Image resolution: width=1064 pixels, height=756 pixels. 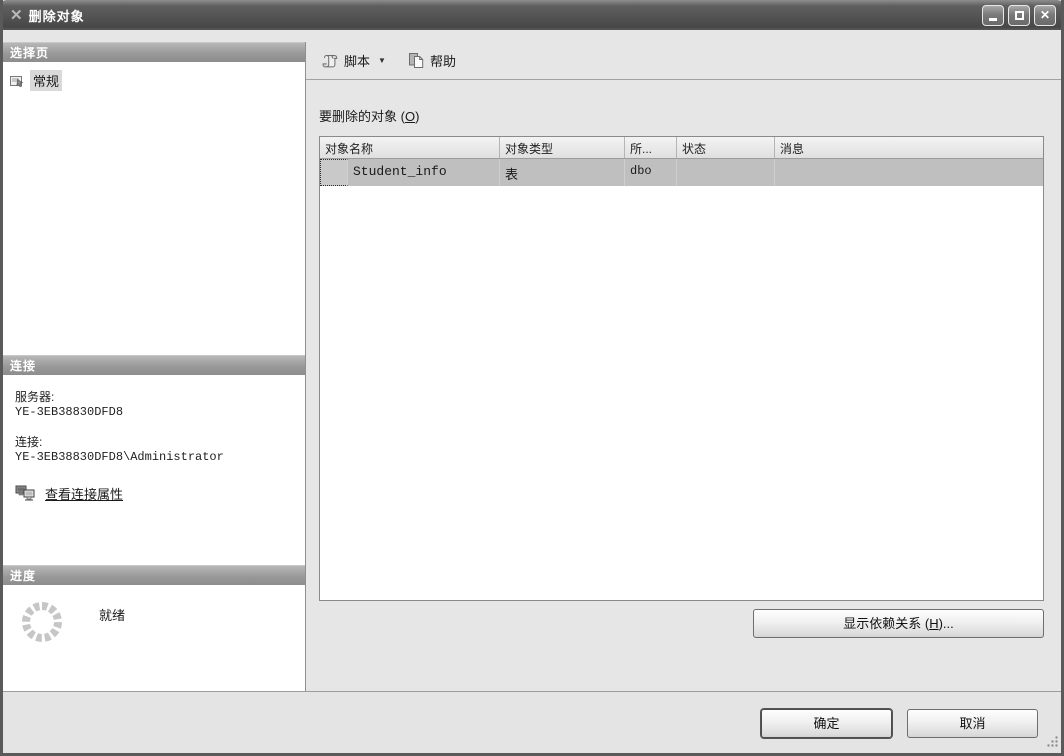 I want to click on help-button: 帮助, so click(x=432, y=60).